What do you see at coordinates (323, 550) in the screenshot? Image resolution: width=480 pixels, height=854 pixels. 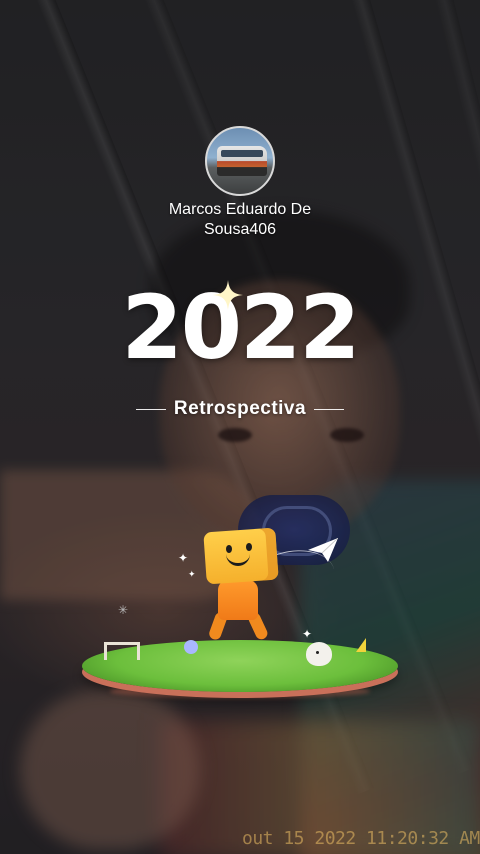 I see `paper-plane-icon` at bounding box center [323, 550].